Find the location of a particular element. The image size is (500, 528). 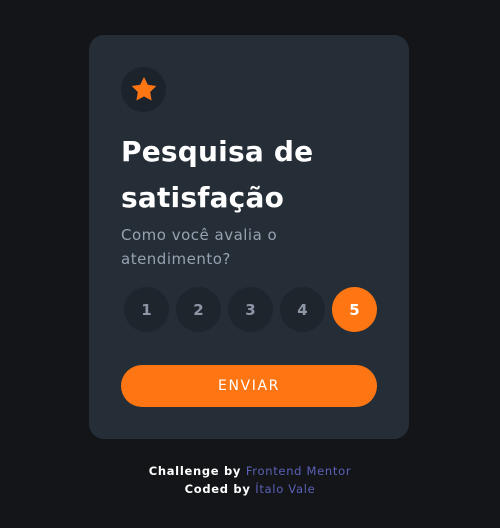

rating-option-4: 4 is located at coordinates (302, 309).